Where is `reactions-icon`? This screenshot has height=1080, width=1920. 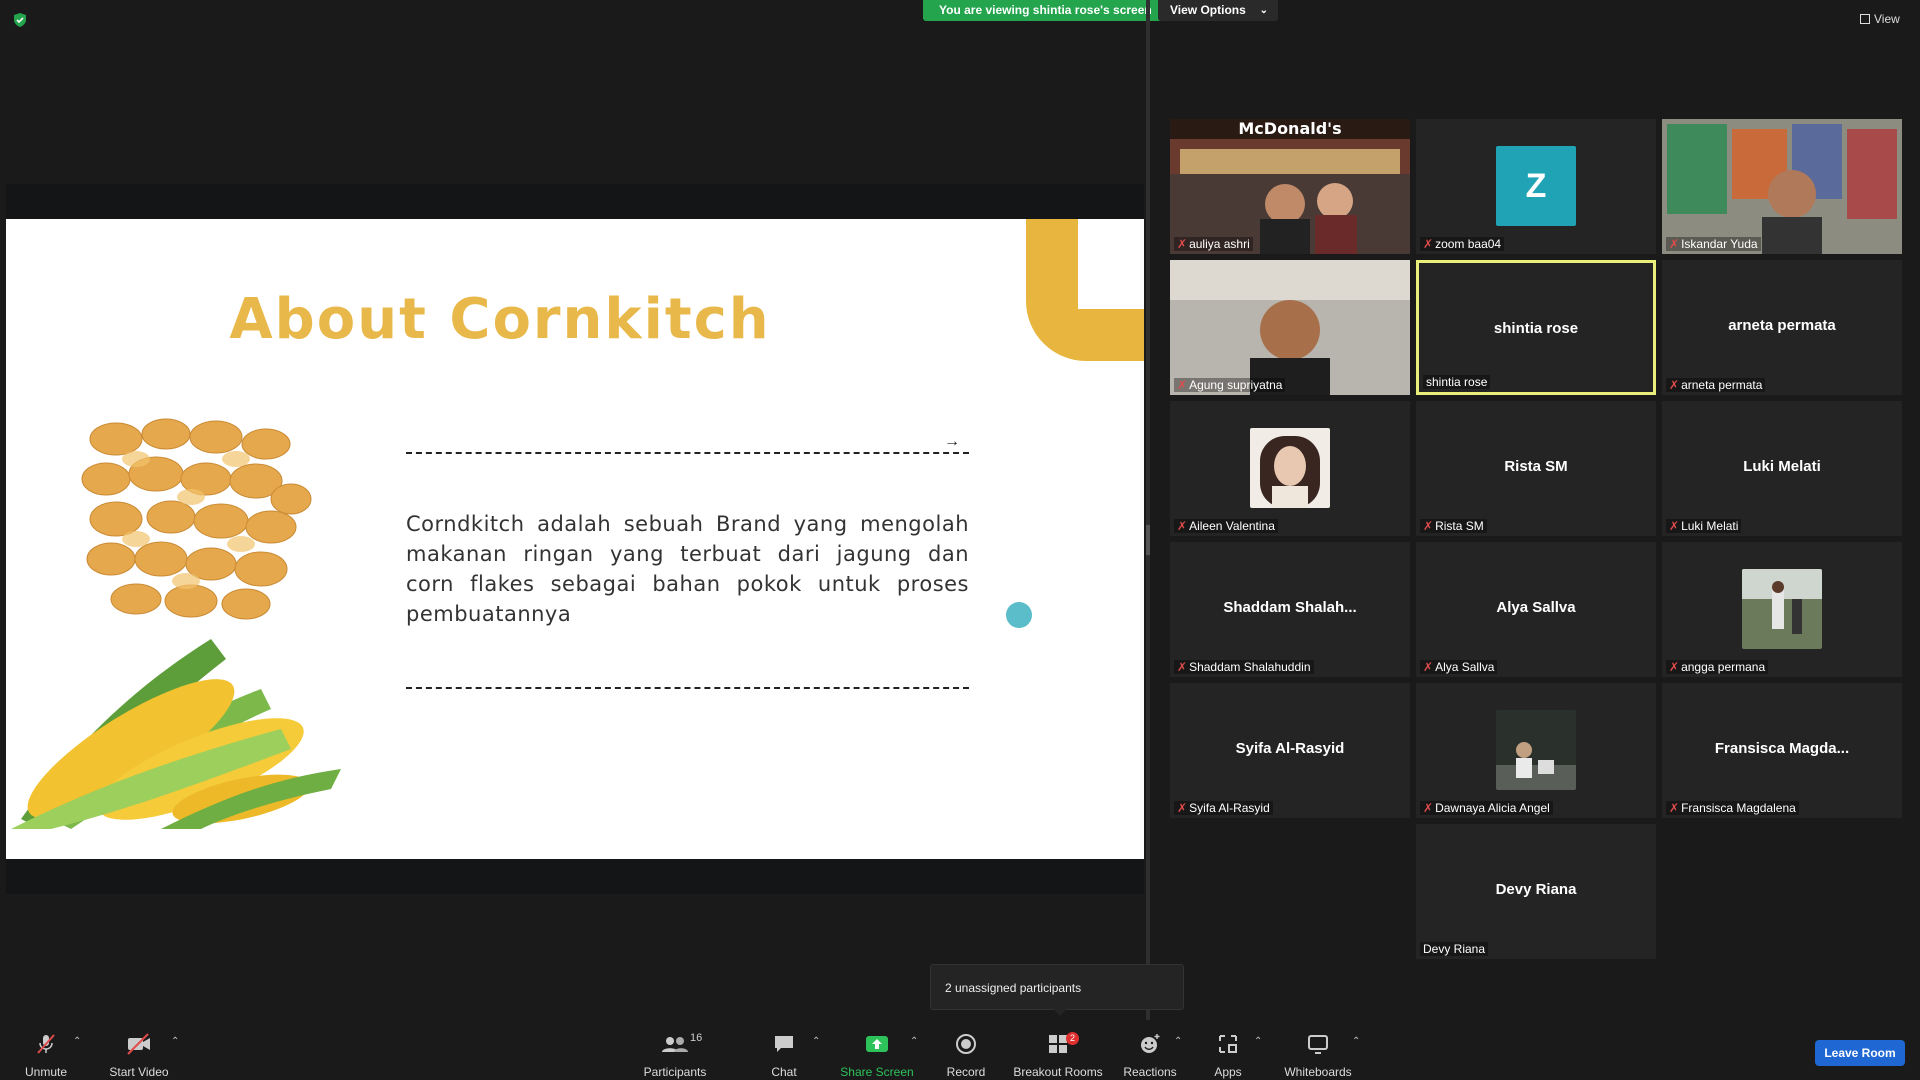
reactions-icon is located at coordinates (1150, 1043).